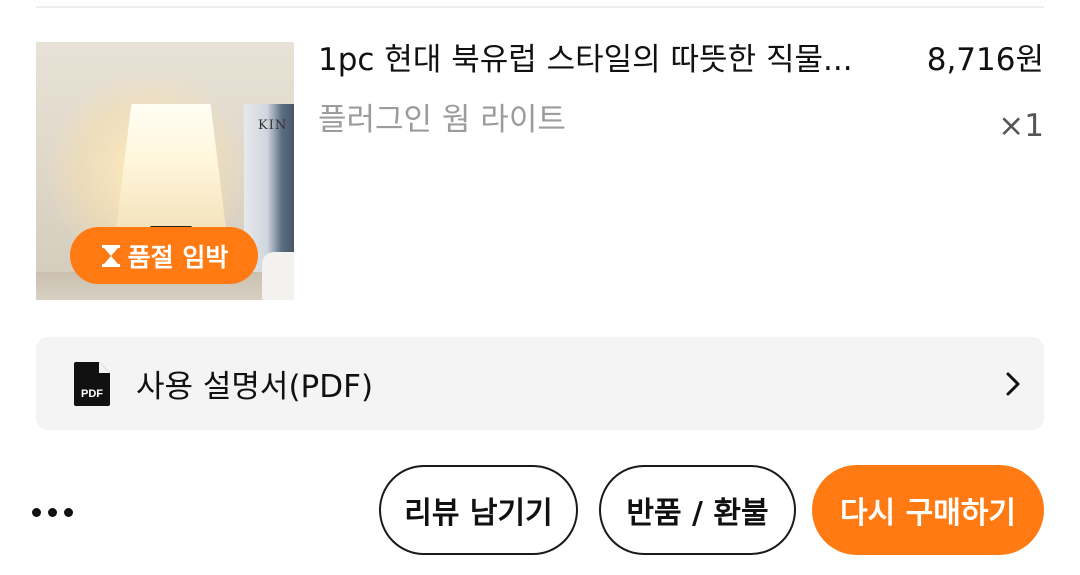  Describe the element at coordinates (92, 383) in the screenshot. I see `pdf-file-icon: PDF` at that location.